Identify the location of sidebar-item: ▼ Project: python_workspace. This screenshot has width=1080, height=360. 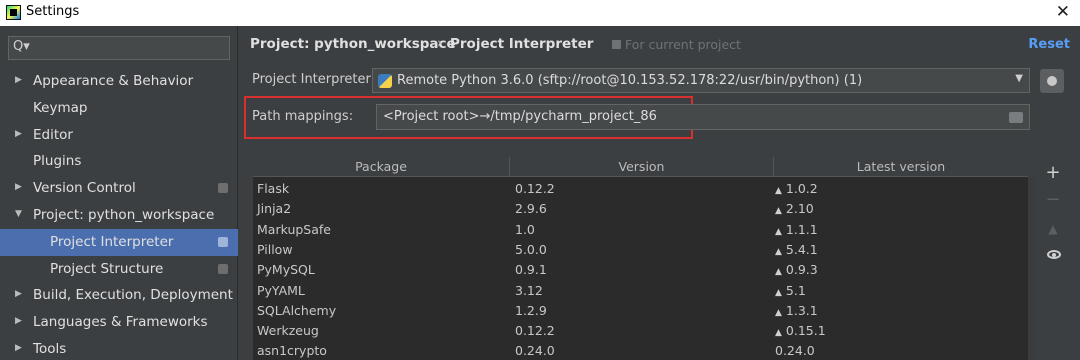
(119, 215).